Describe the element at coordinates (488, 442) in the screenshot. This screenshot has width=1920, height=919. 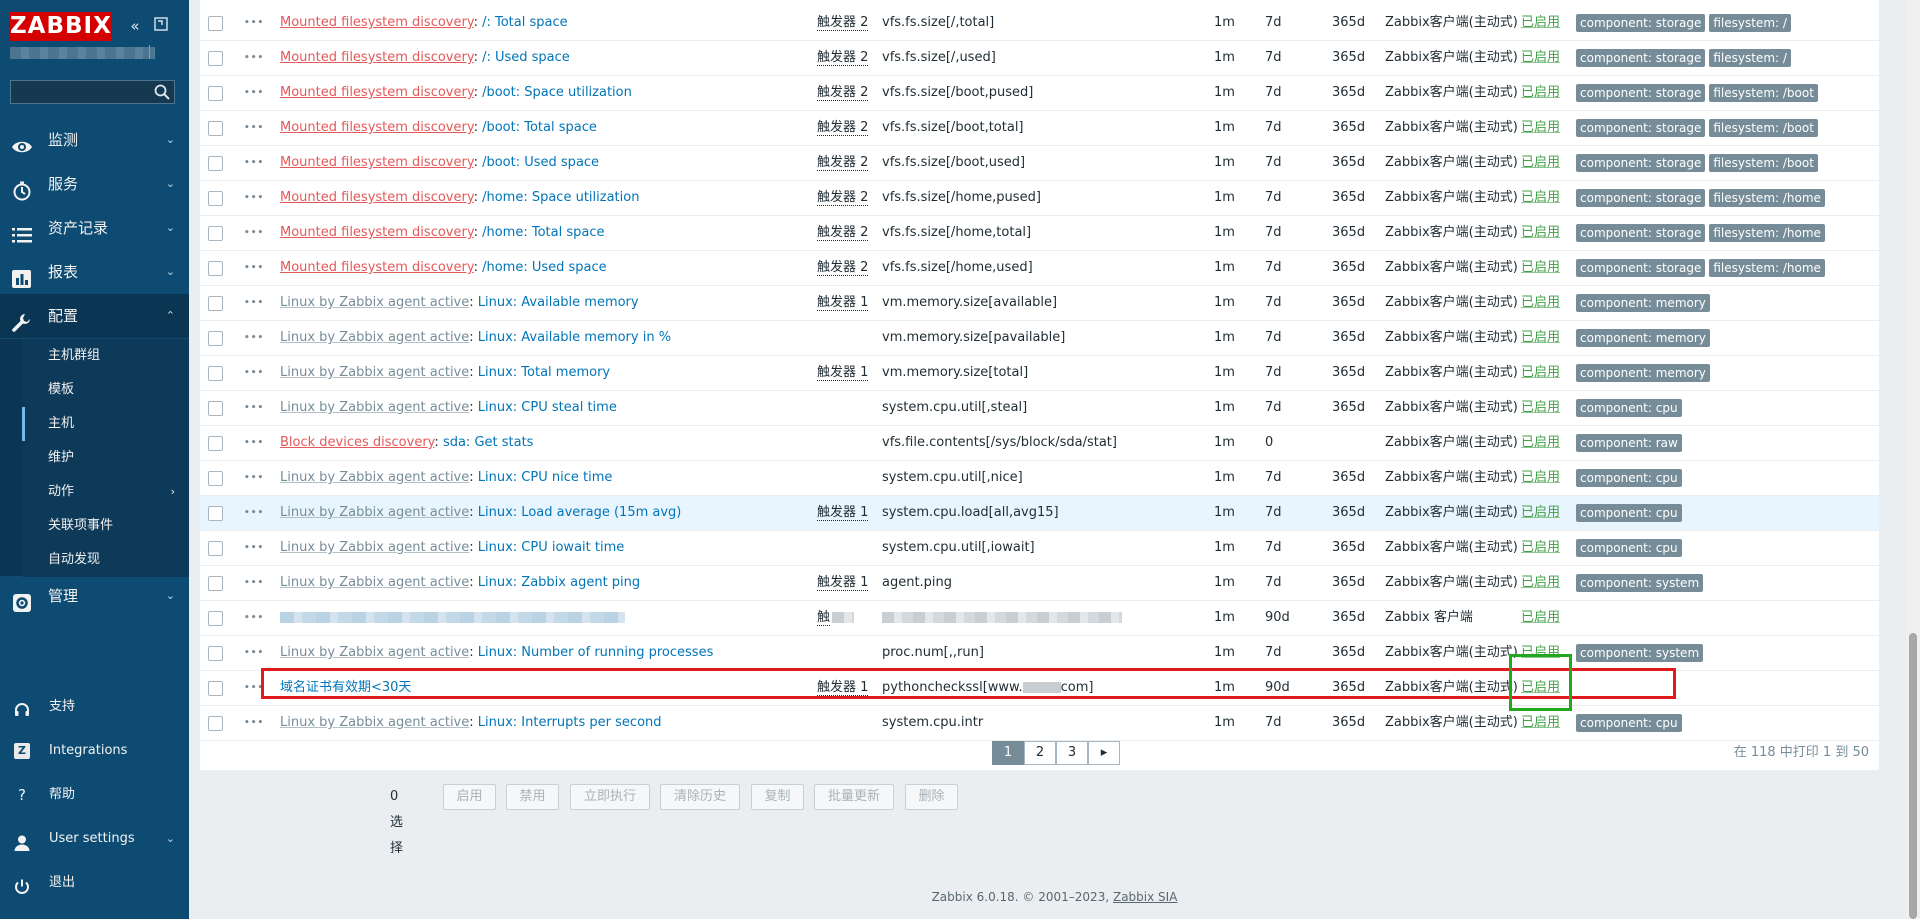
I see `item-name-link: sda: Get stats` at that location.